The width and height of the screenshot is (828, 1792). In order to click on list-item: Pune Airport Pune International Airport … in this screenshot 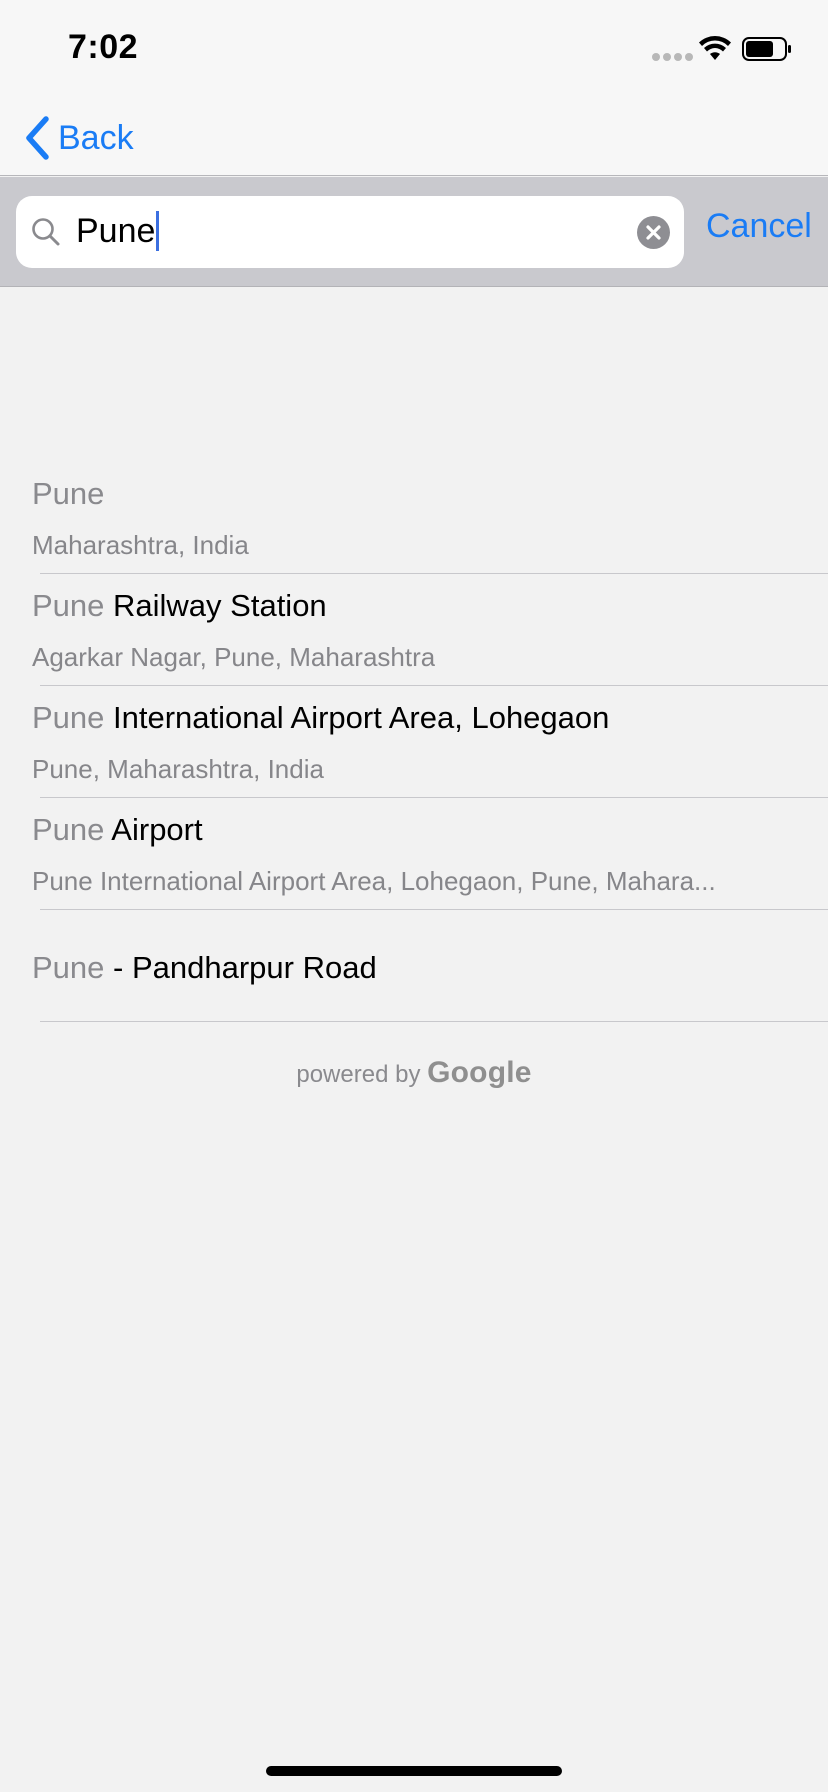, I will do `click(414, 854)`.